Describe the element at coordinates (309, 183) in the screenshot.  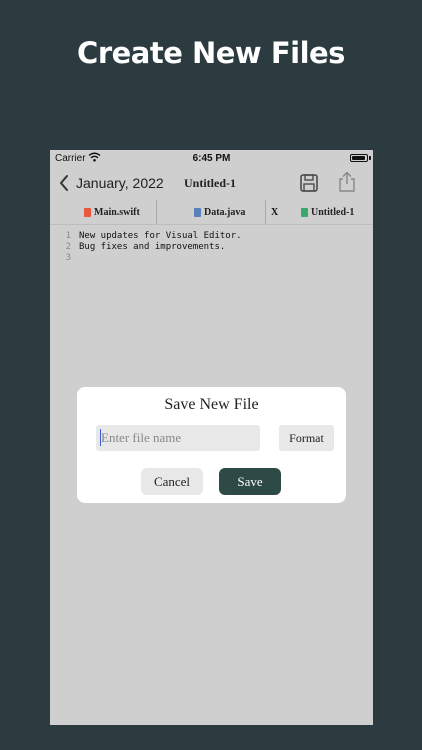
I see `save-disk-icon` at that location.